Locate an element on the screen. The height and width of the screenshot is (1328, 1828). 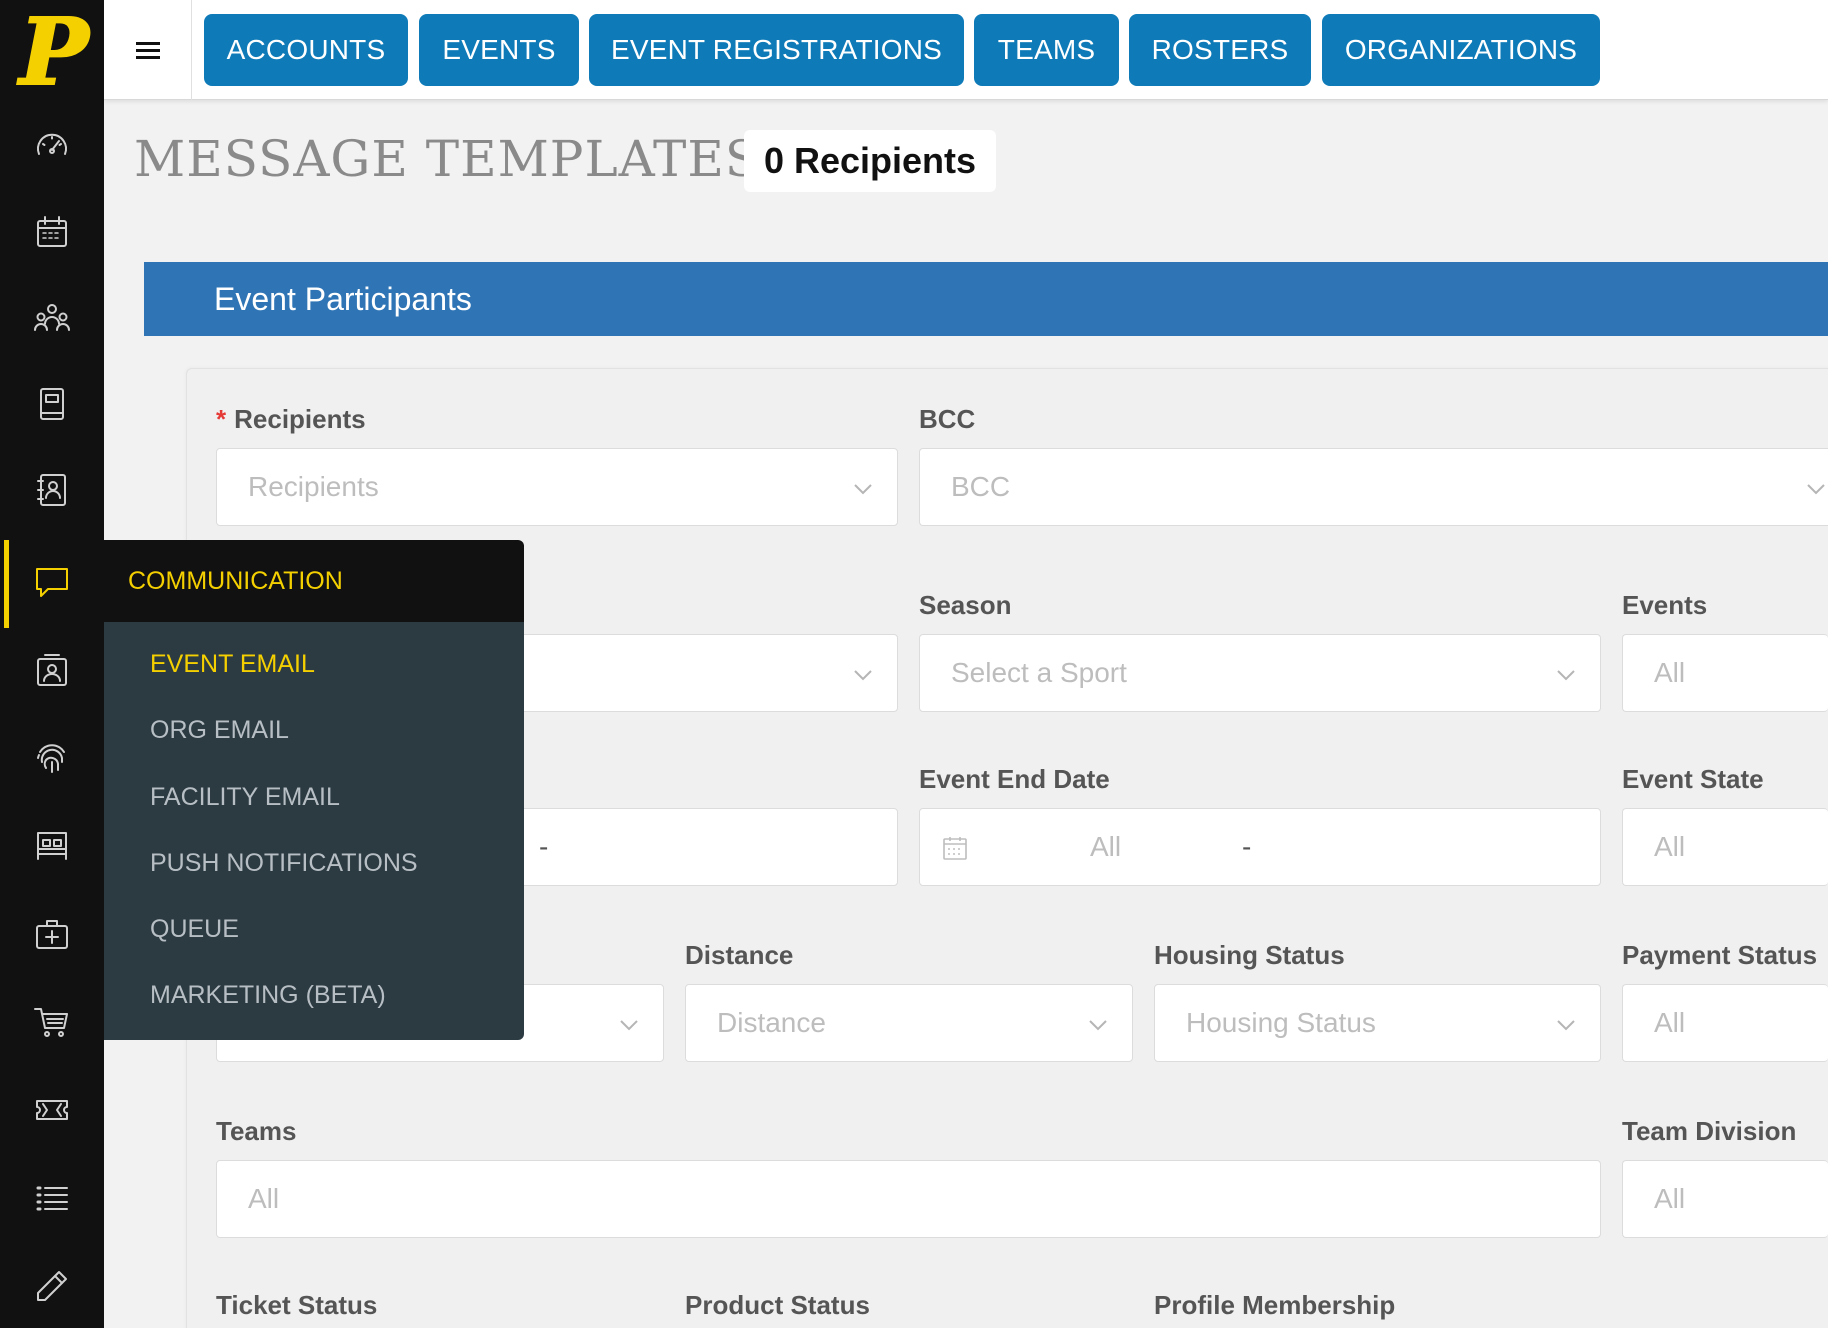
panel-title: Event Participants is located at coordinates (343, 298).